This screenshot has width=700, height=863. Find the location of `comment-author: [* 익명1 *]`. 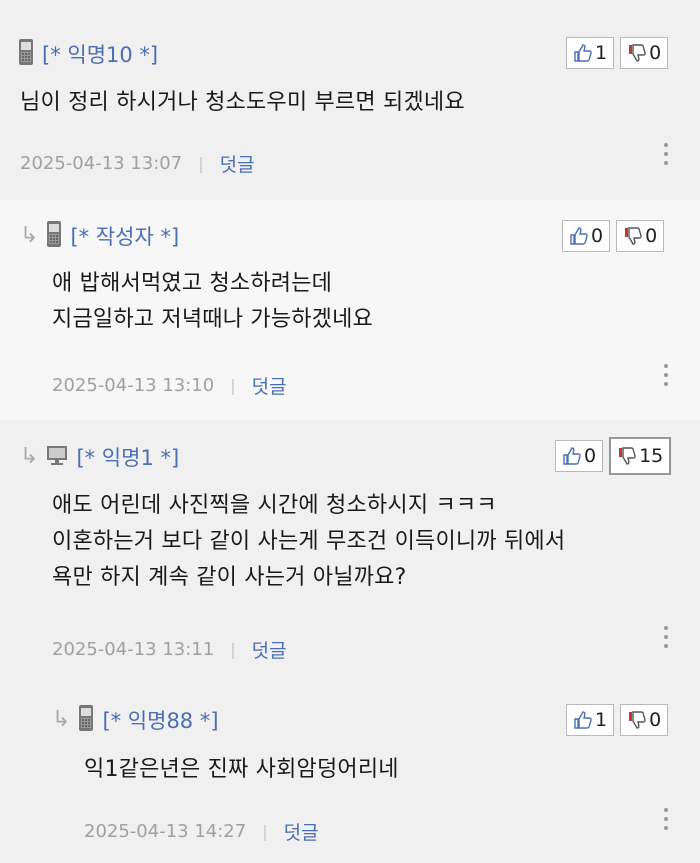

comment-author: [* 익명1 *] is located at coordinates (127, 457).